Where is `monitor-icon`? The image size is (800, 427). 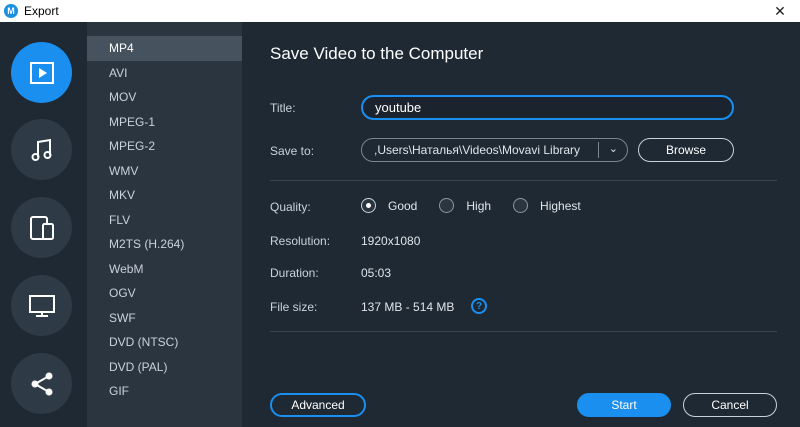 monitor-icon is located at coordinates (41, 305).